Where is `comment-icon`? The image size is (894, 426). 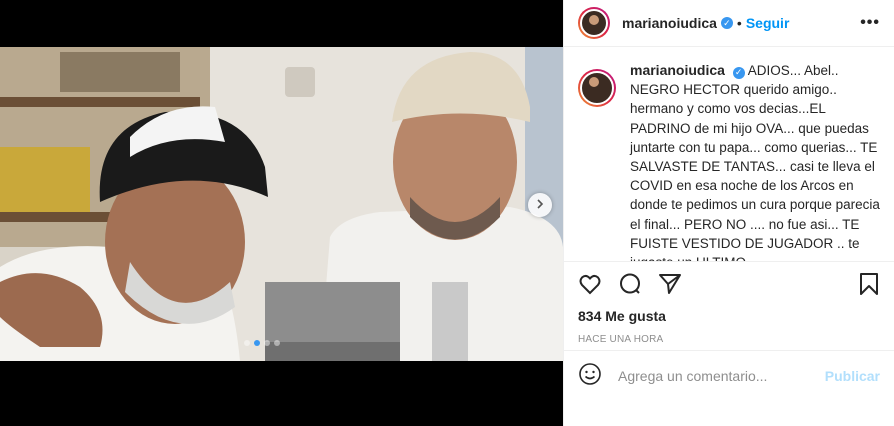
comment-icon is located at coordinates (630, 284).